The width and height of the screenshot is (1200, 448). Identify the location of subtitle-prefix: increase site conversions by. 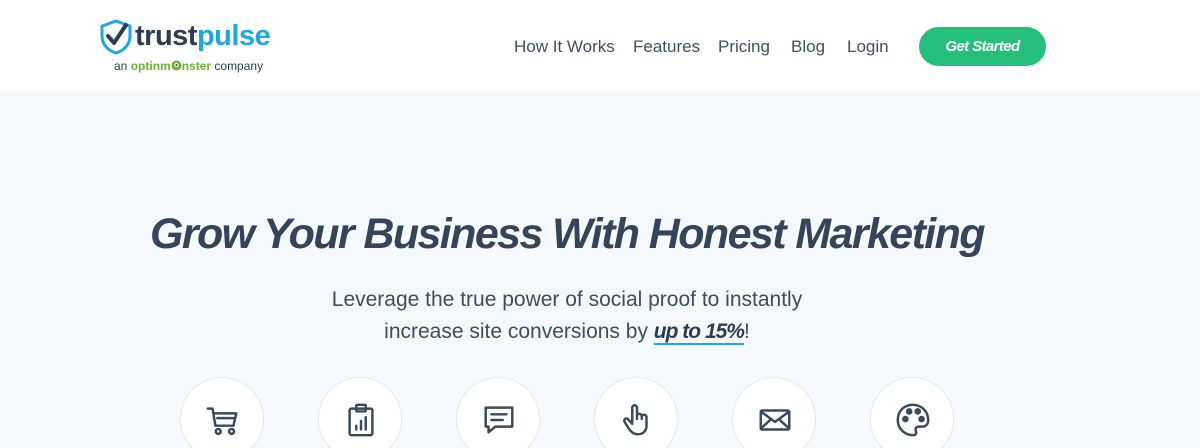
(519, 331).